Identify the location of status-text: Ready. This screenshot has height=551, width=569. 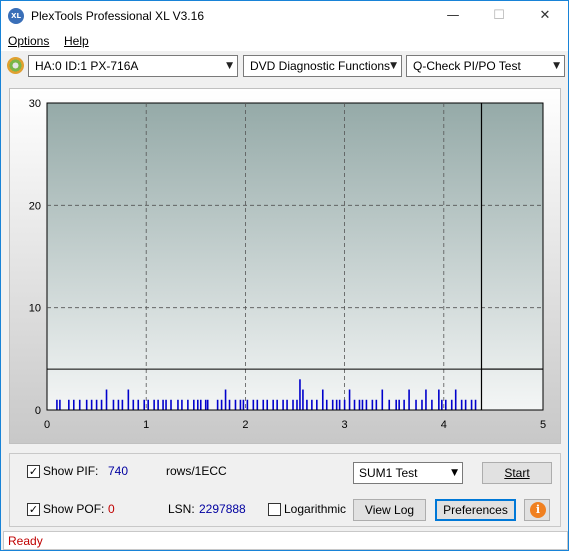
(25, 541).